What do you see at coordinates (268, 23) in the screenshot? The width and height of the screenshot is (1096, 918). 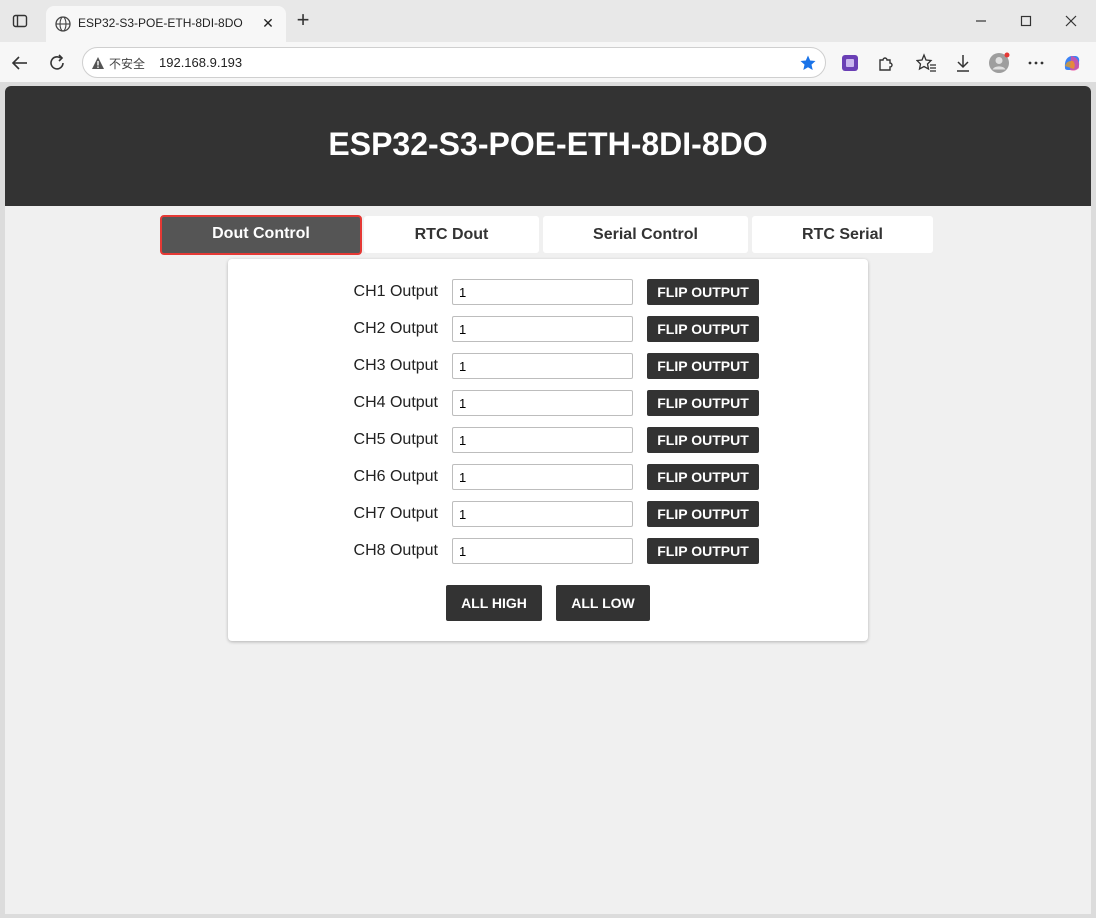 I see `close-icon: ✕` at bounding box center [268, 23].